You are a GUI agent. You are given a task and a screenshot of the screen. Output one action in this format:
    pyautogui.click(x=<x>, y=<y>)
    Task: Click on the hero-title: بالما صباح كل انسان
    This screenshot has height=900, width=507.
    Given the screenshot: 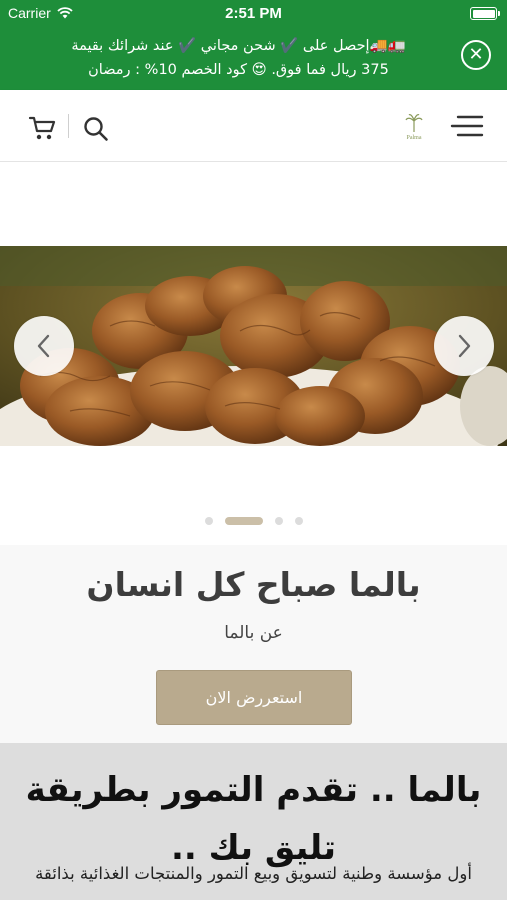 What is the action you would take?
    pyautogui.click(x=253, y=584)
    